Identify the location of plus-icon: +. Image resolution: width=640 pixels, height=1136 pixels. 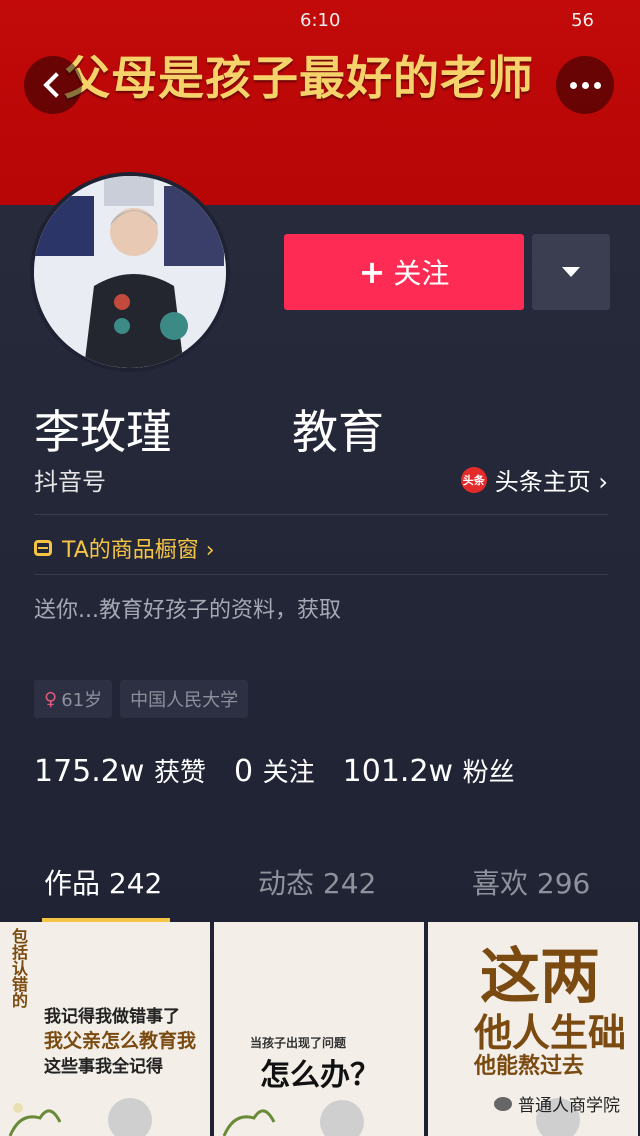
(372, 272).